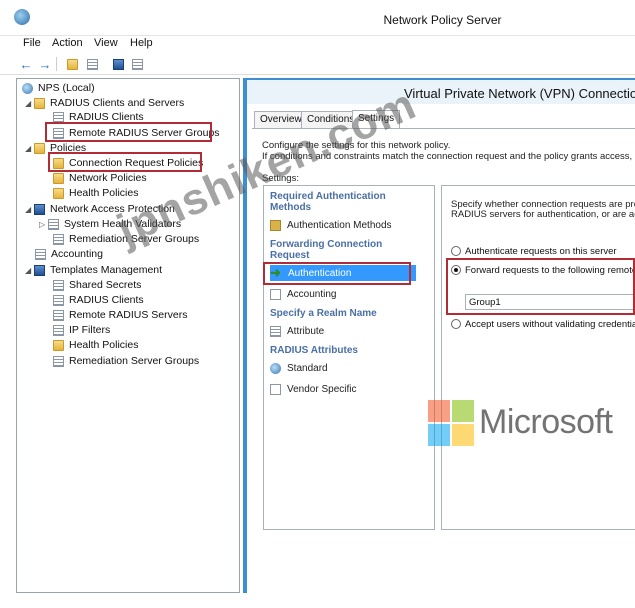 This screenshot has height=608, width=635. I want to click on tree-nps-local: NPS (Local), so click(58, 88).